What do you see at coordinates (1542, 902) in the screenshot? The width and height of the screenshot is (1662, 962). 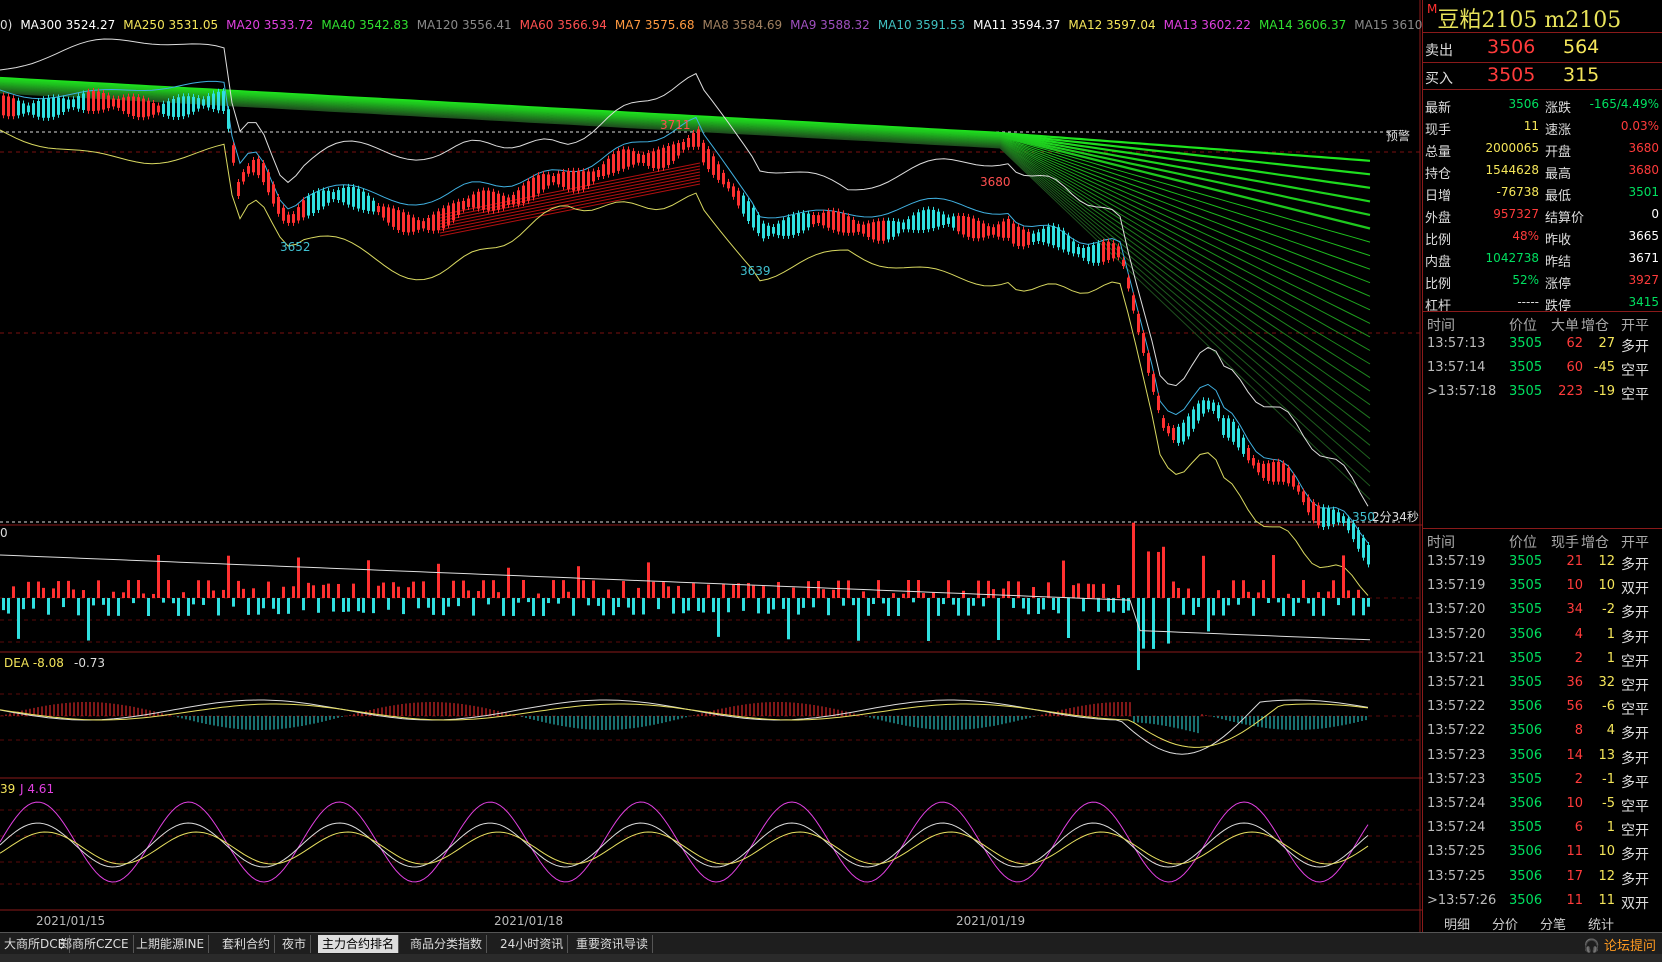 I see `tick-row: >13:57:26 3506 11 11 双开` at bounding box center [1542, 902].